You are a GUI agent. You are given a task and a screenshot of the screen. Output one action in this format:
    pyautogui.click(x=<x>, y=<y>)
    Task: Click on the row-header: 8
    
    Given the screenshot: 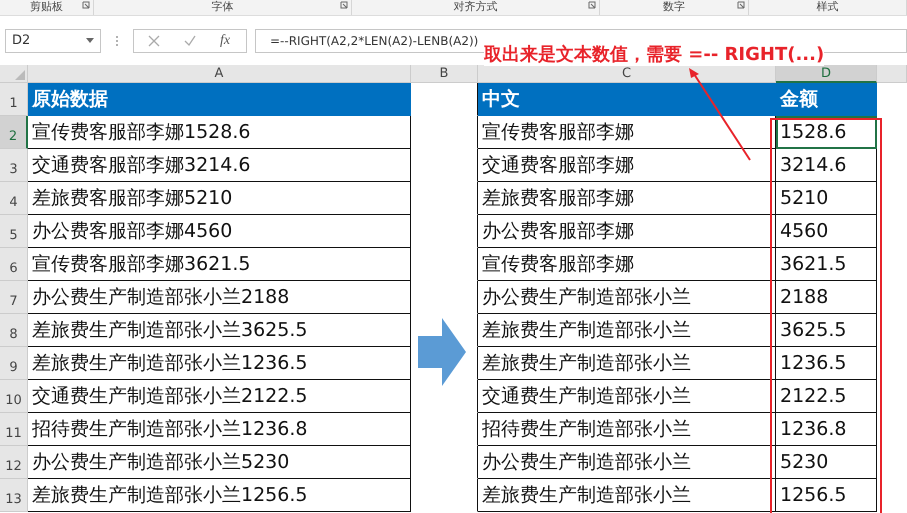 What is the action you would take?
    pyautogui.click(x=14, y=330)
    